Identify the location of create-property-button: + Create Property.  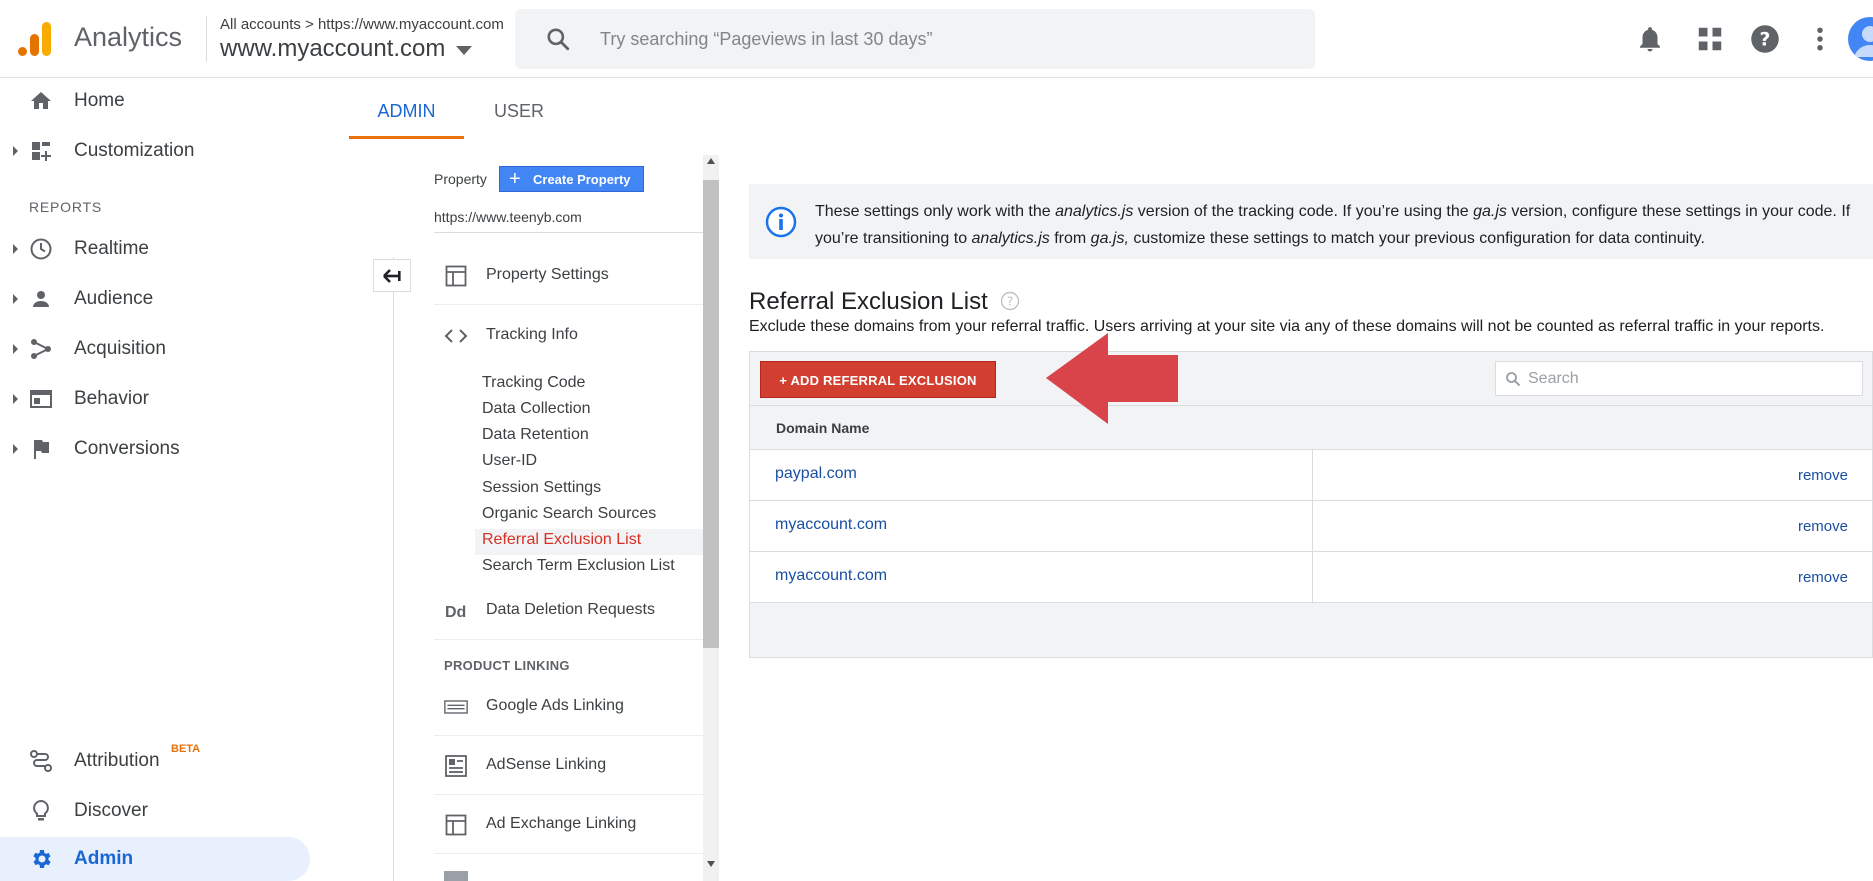
(571, 179).